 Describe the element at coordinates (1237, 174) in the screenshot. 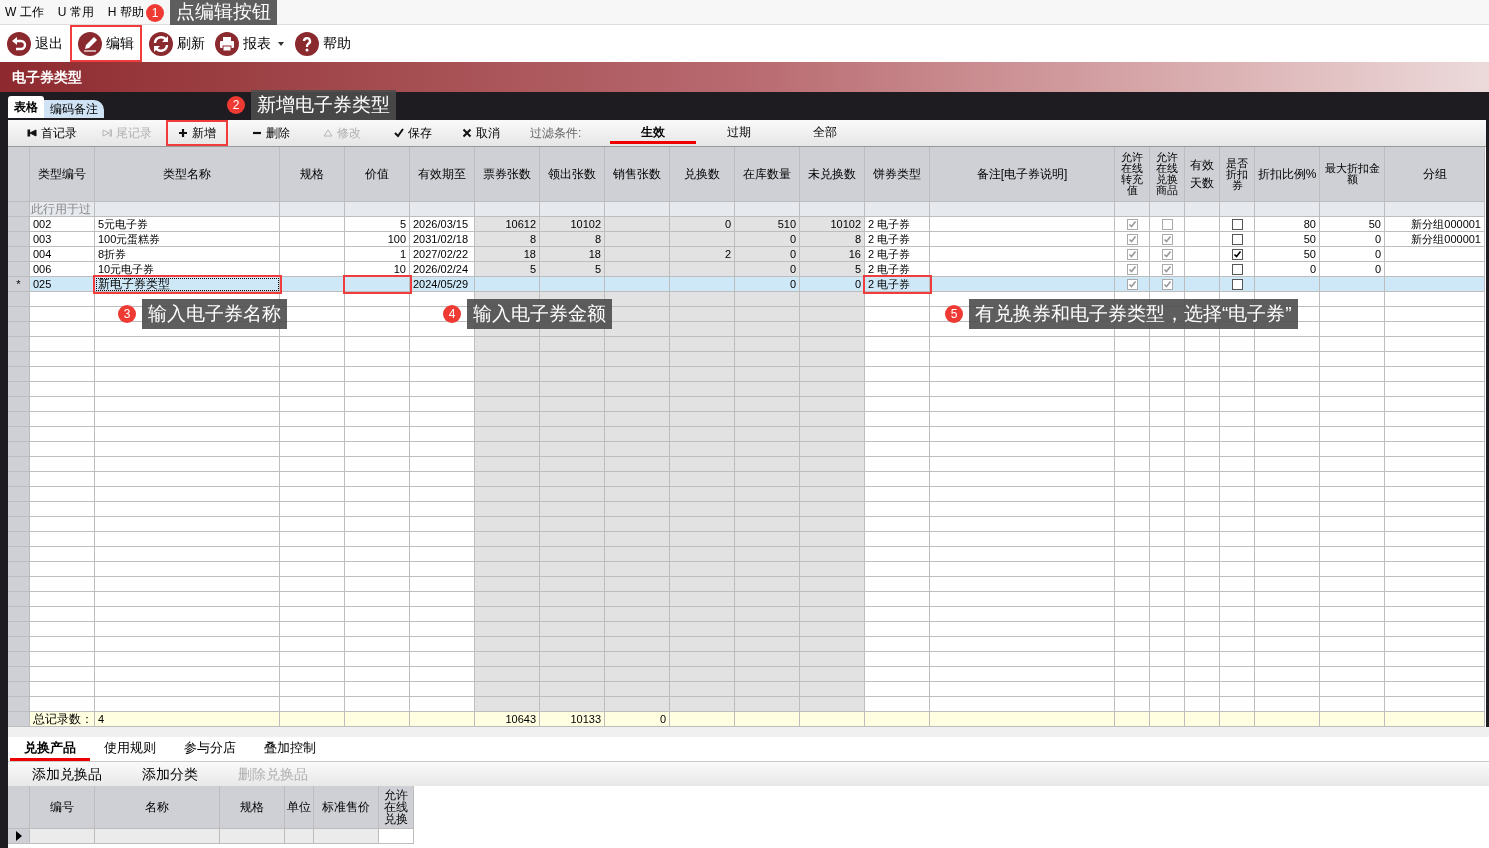

I see `column-header: 是否折扣券` at that location.